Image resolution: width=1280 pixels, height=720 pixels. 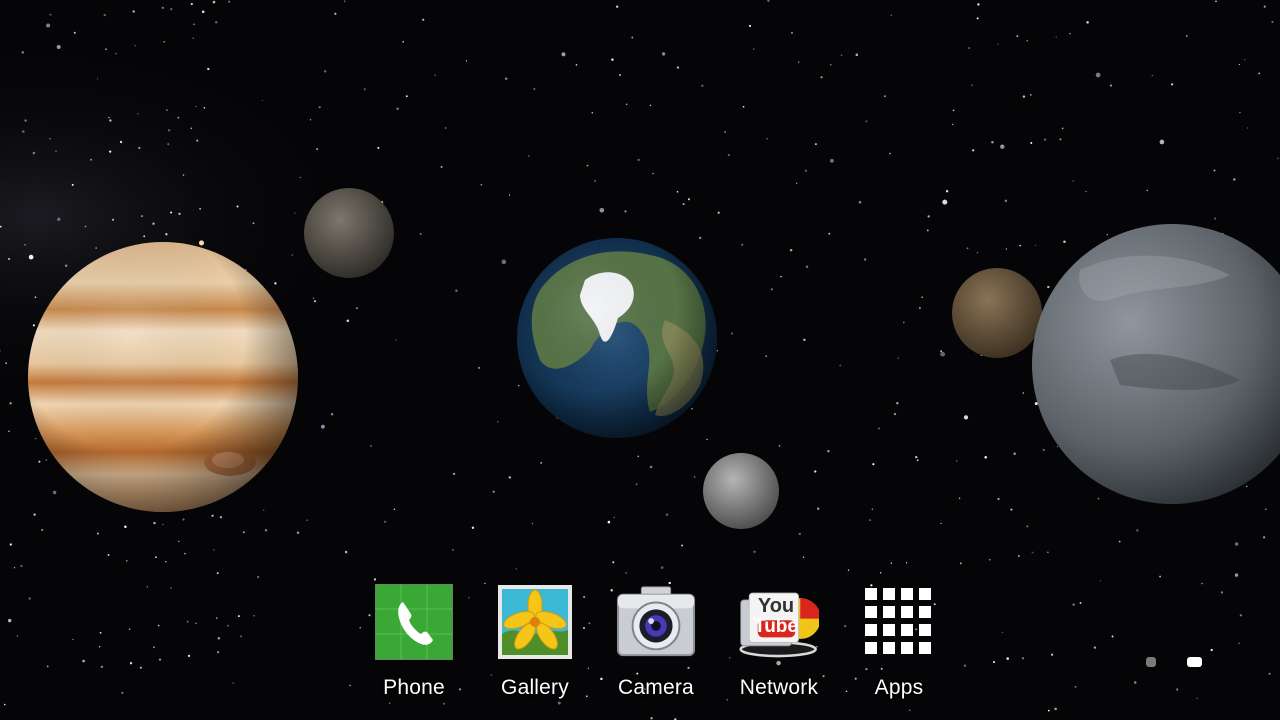 What do you see at coordinates (899, 622) in the screenshot?
I see `apps-grid-icon` at bounding box center [899, 622].